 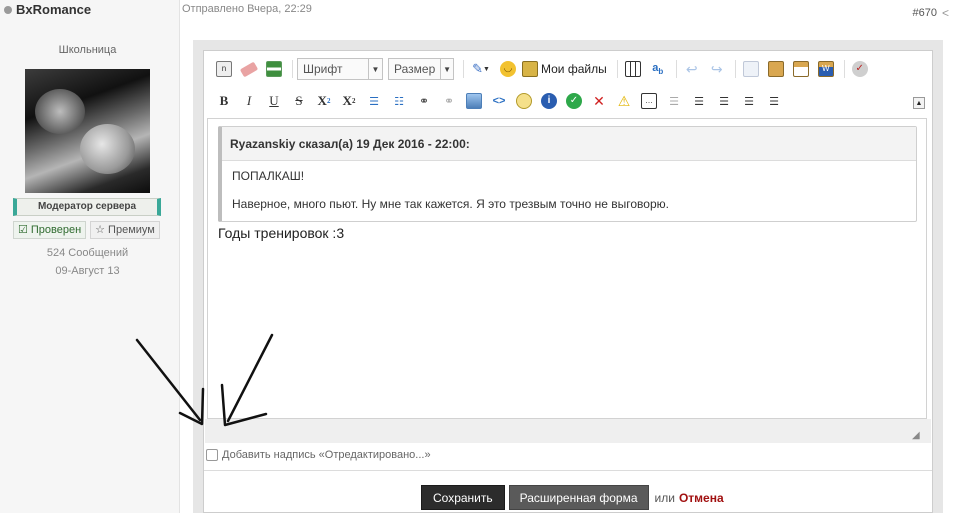 What do you see at coordinates (481, 69) in the screenshot?
I see `style-icon: ✎ ▼` at bounding box center [481, 69].